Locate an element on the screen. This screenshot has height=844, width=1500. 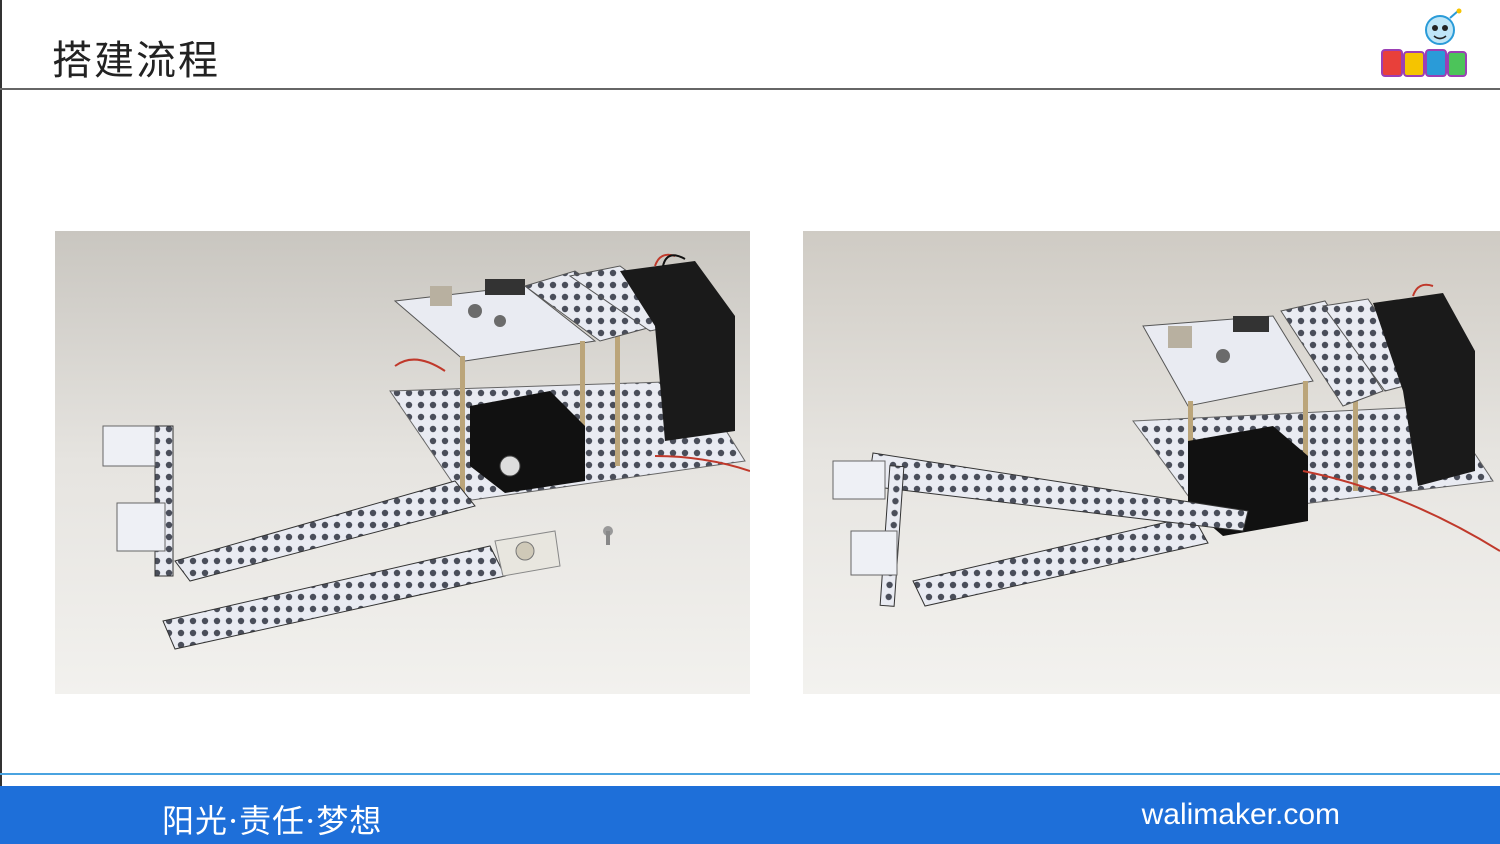
mascot-logo-icon is located at coordinates (1424, 42).